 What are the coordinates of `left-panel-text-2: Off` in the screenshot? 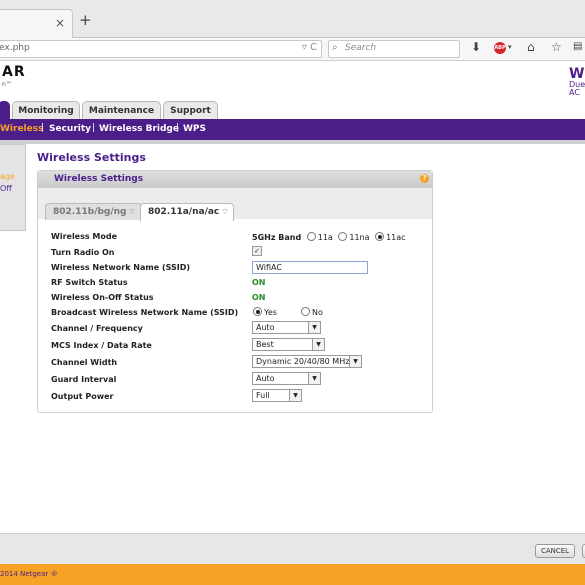 It's located at (6, 188).